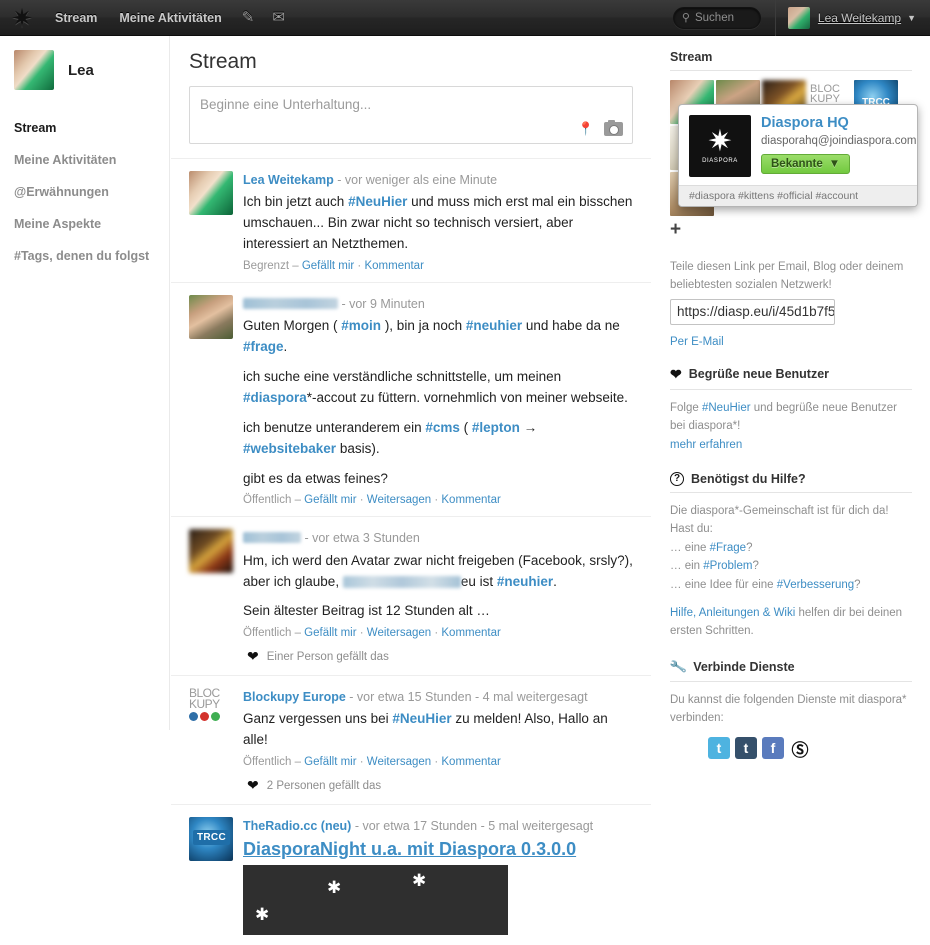  I want to click on section-title: Benötigst du Hilfe?, so click(748, 478).